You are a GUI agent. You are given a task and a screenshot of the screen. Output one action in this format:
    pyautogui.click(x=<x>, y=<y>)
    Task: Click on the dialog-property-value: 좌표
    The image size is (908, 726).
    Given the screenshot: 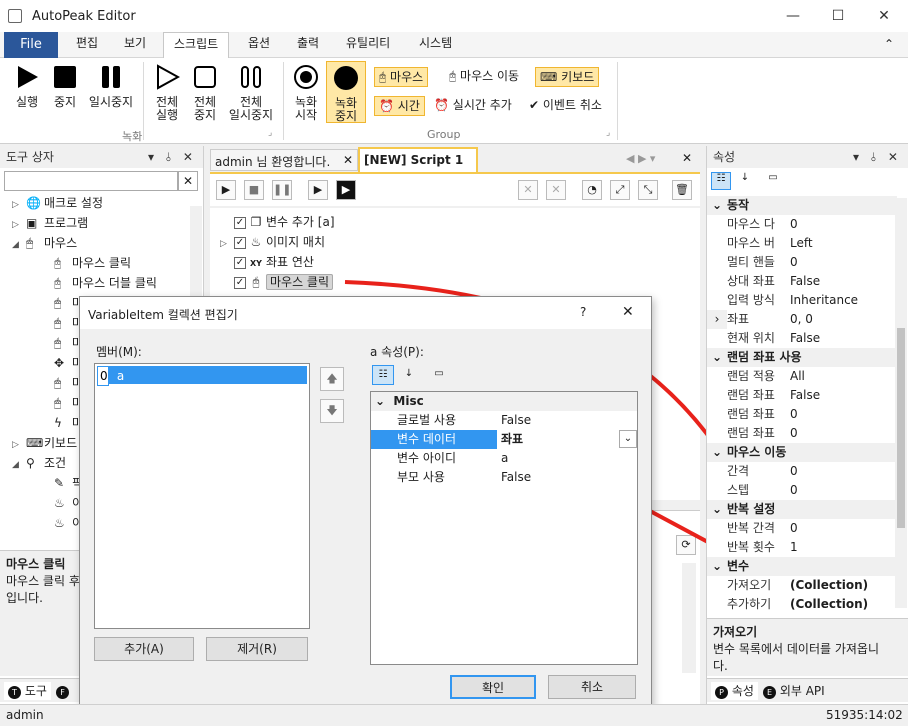 What is the action you would take?
    pyautogui.click(x=512, y=439)
    